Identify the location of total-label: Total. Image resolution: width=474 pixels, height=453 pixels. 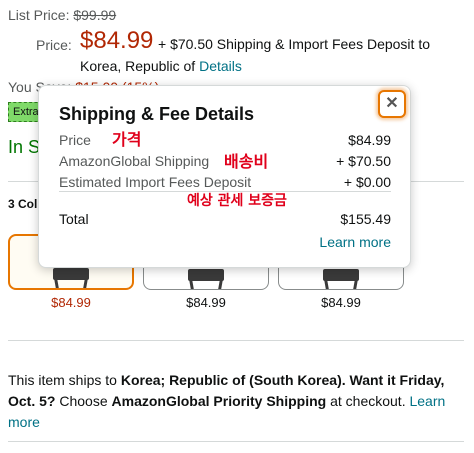
(74, 219).